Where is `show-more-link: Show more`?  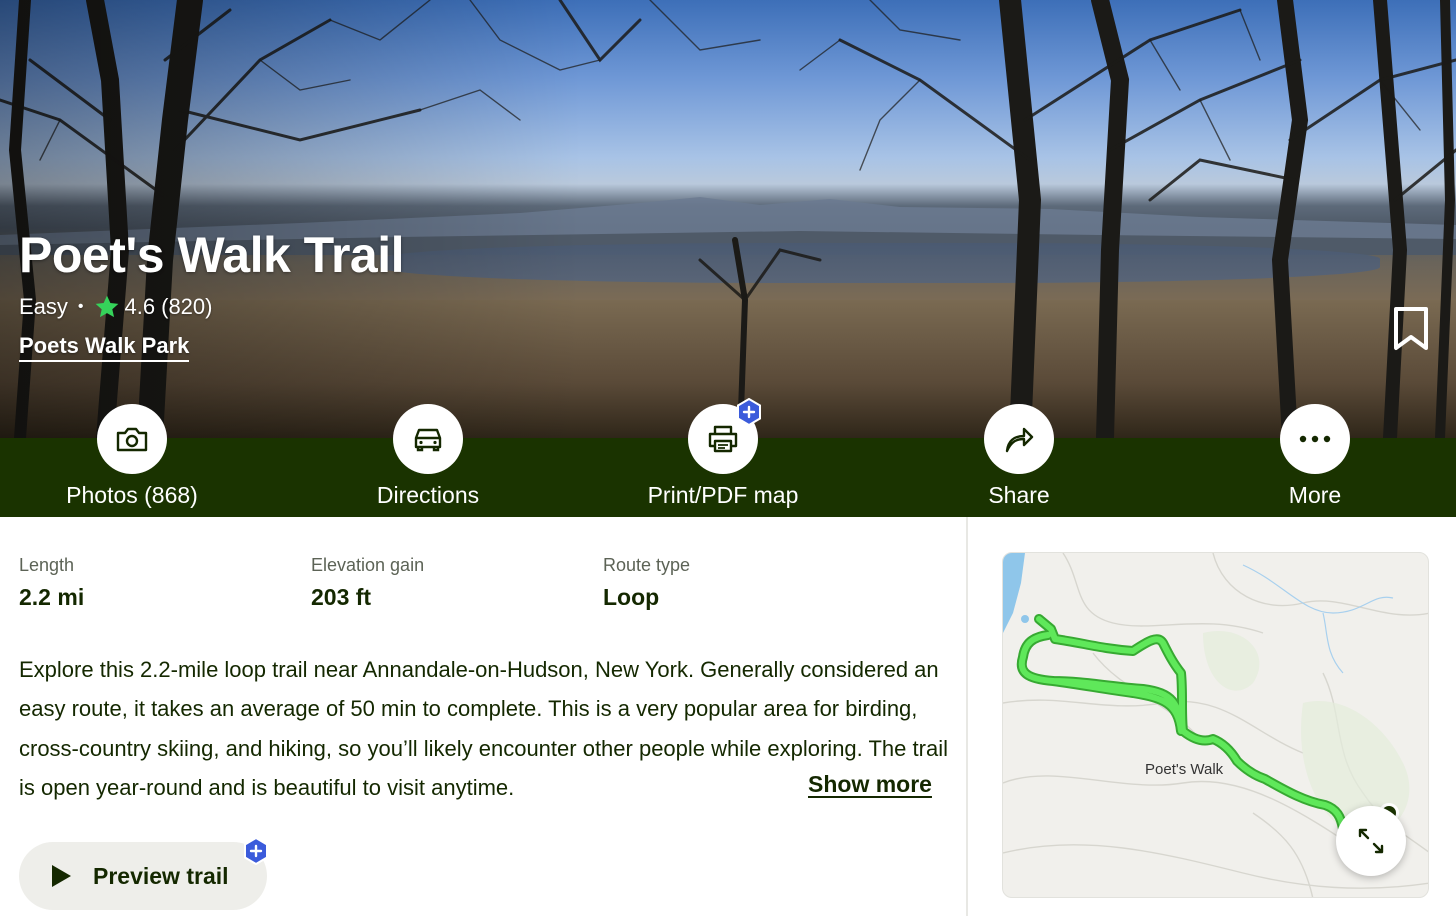
show-more-link: Show more is located at coordinates (870, 784).